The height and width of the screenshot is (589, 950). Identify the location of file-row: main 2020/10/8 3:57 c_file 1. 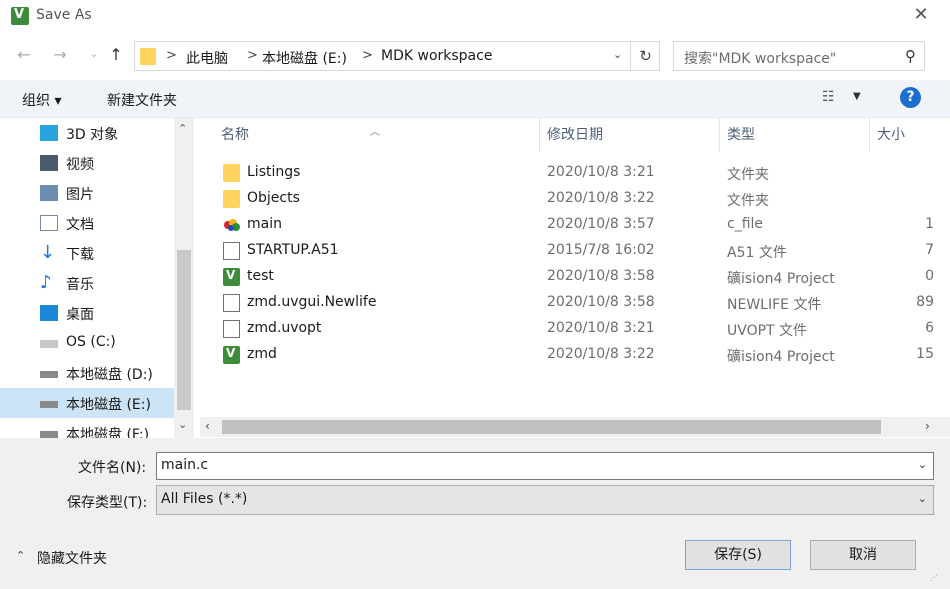
(575, 225).